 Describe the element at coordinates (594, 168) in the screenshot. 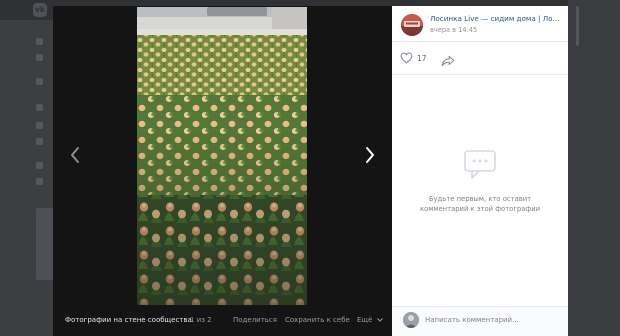

I see `background-right-column` at that location.